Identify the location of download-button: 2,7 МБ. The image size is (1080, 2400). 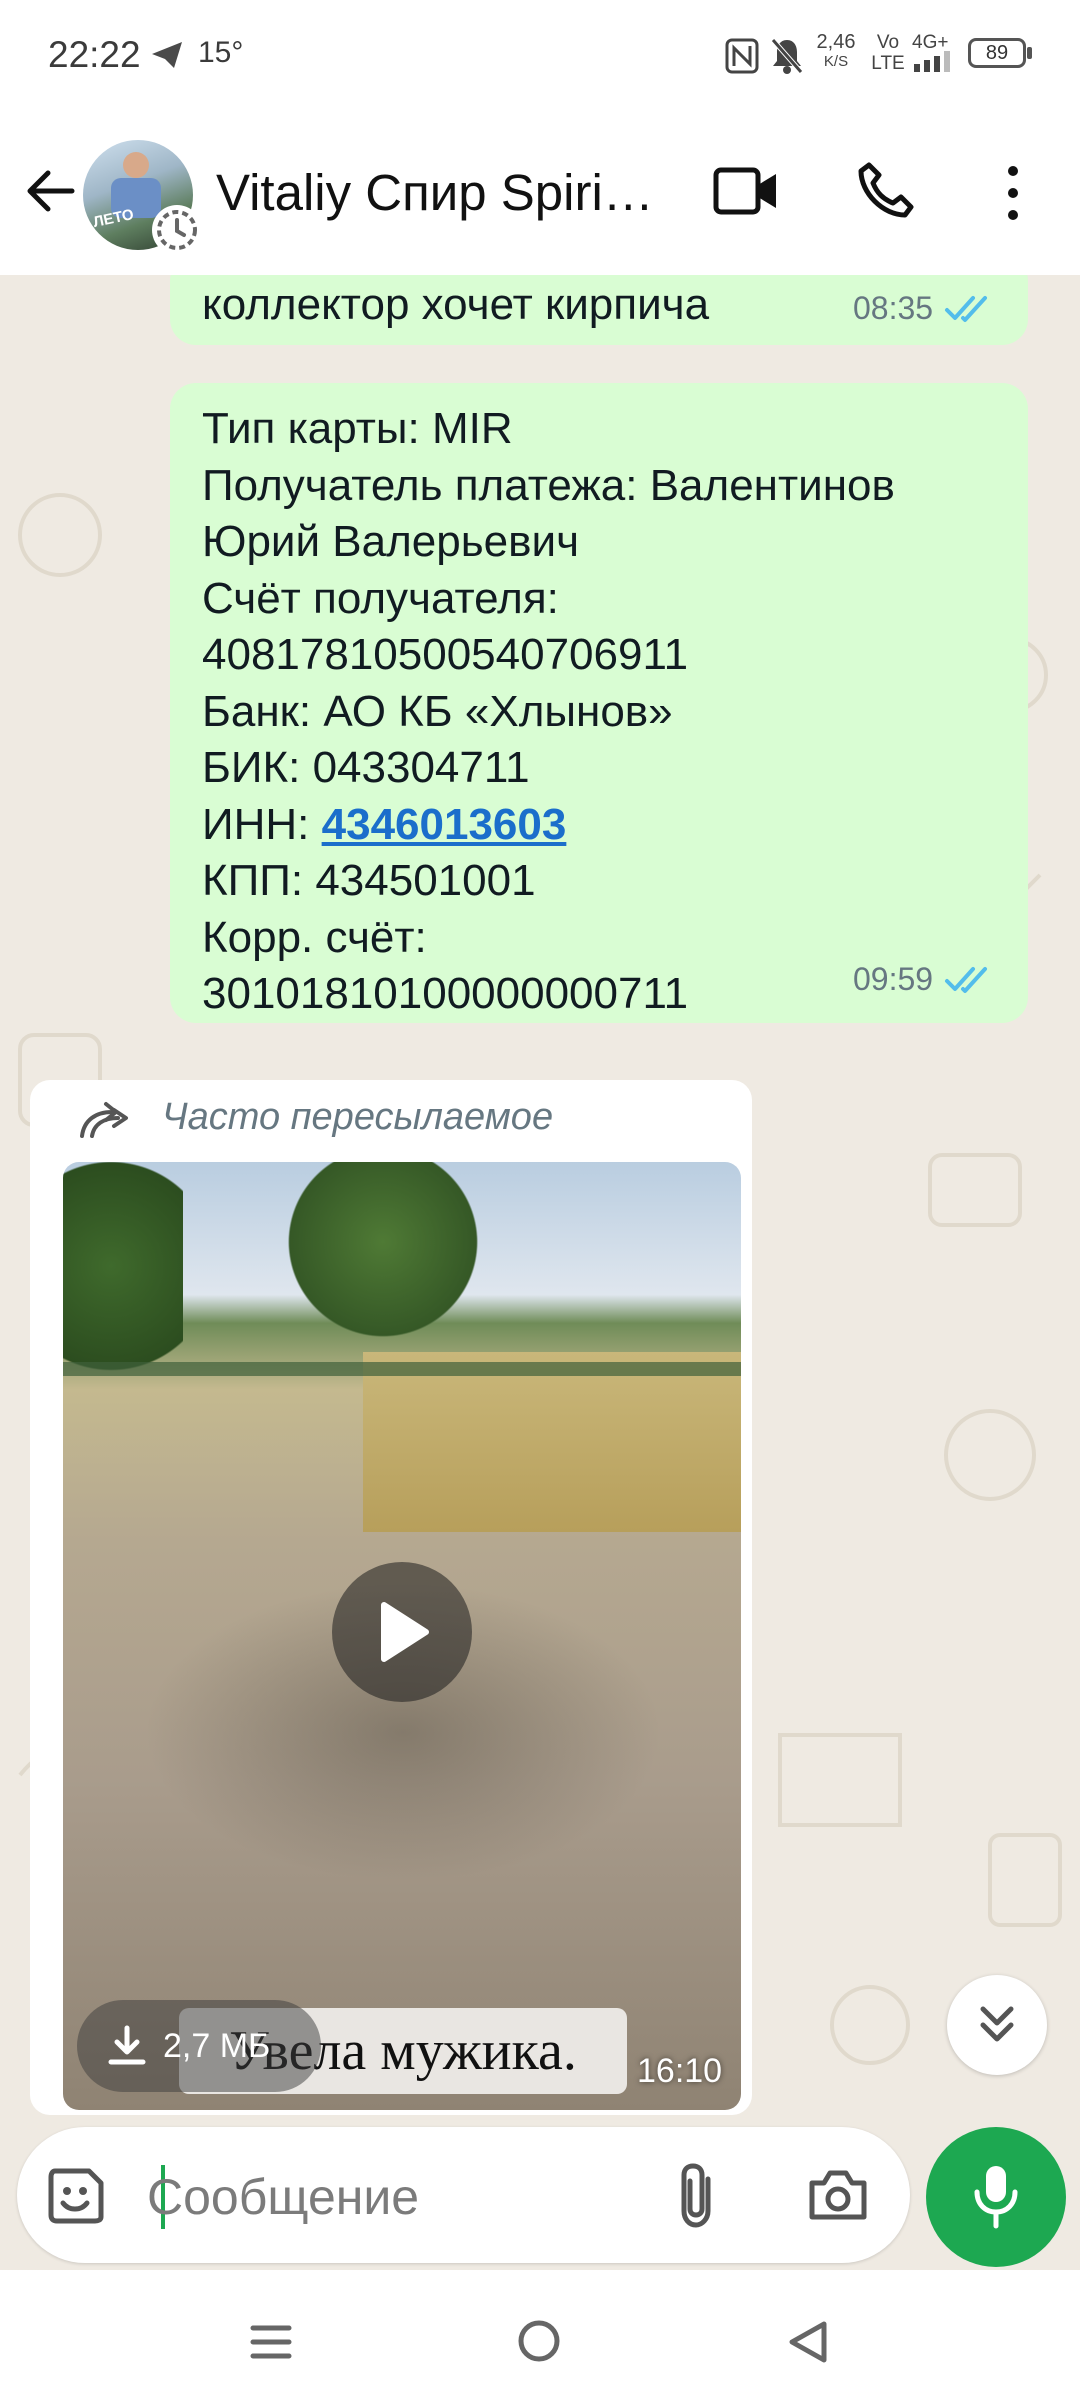
(199, 2046).